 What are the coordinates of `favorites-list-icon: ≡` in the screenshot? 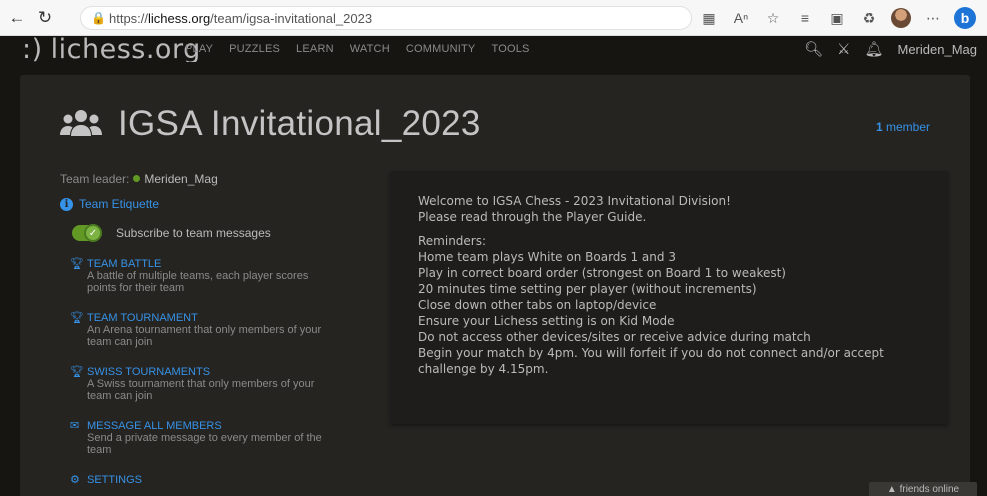 It's located at (805, 18).